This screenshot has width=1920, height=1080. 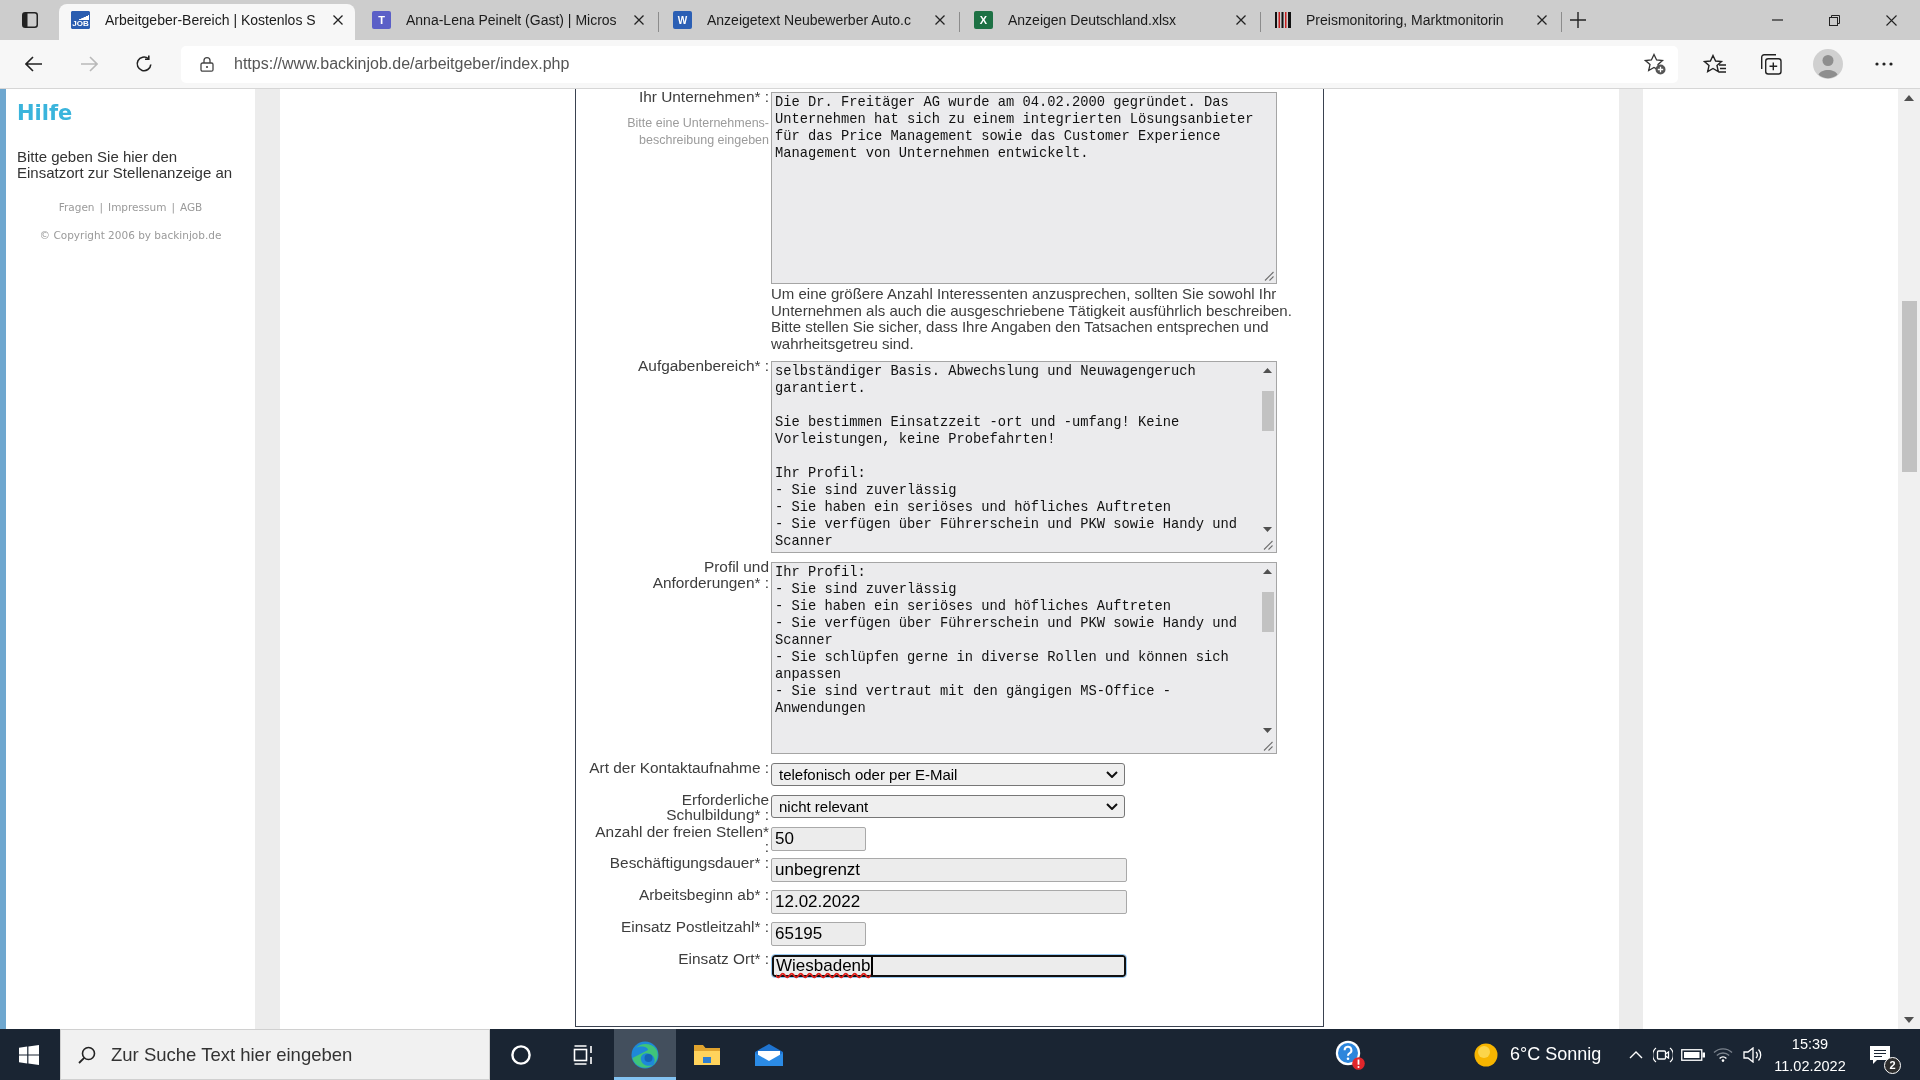 What do you see at coordinates (703, 366) in the screenshot?
I see `field-label: Aufgabenbereich* :` at bounding box center [703, 366].